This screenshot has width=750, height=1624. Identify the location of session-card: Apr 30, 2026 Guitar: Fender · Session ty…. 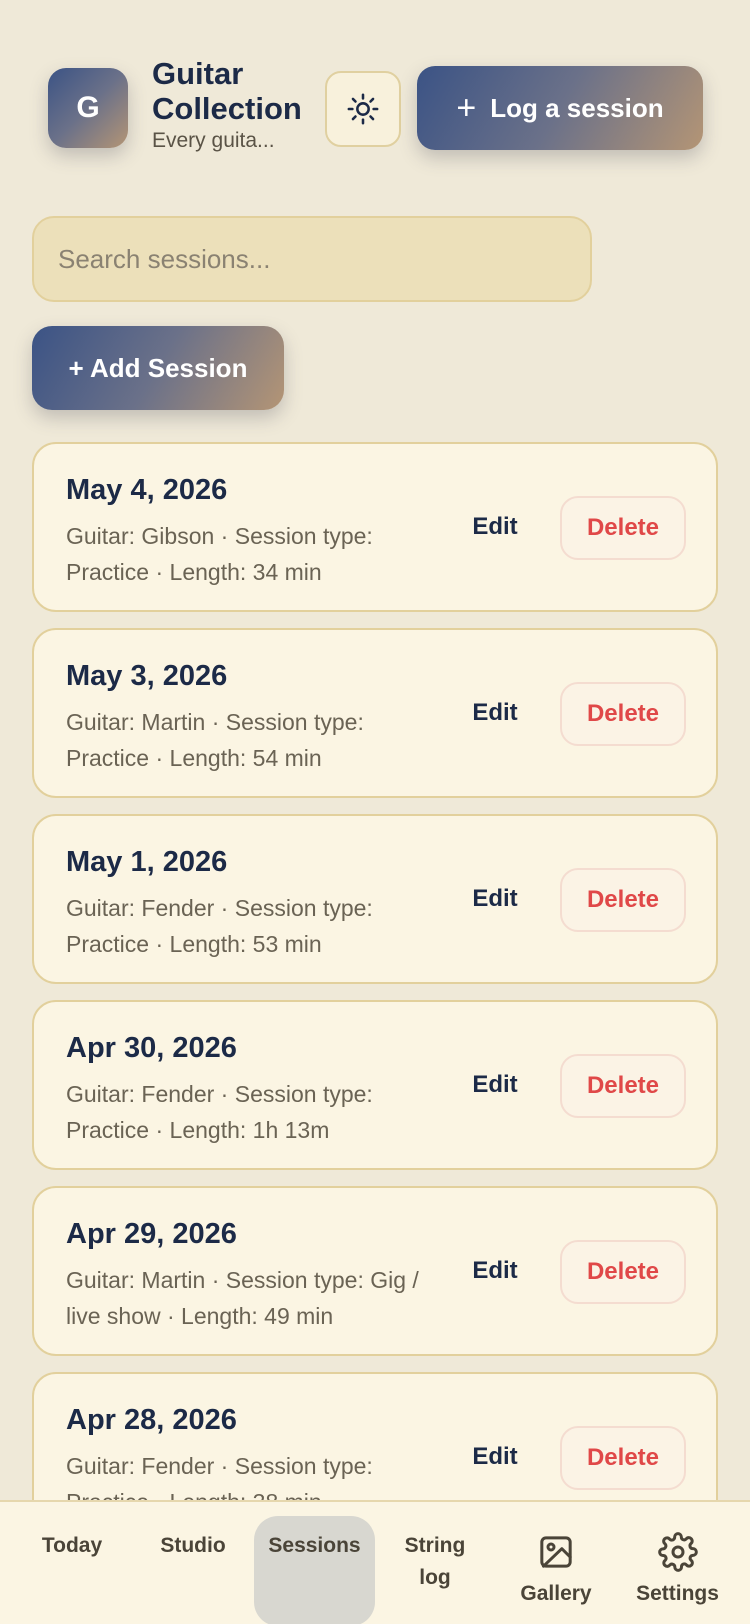
(375, 1085).